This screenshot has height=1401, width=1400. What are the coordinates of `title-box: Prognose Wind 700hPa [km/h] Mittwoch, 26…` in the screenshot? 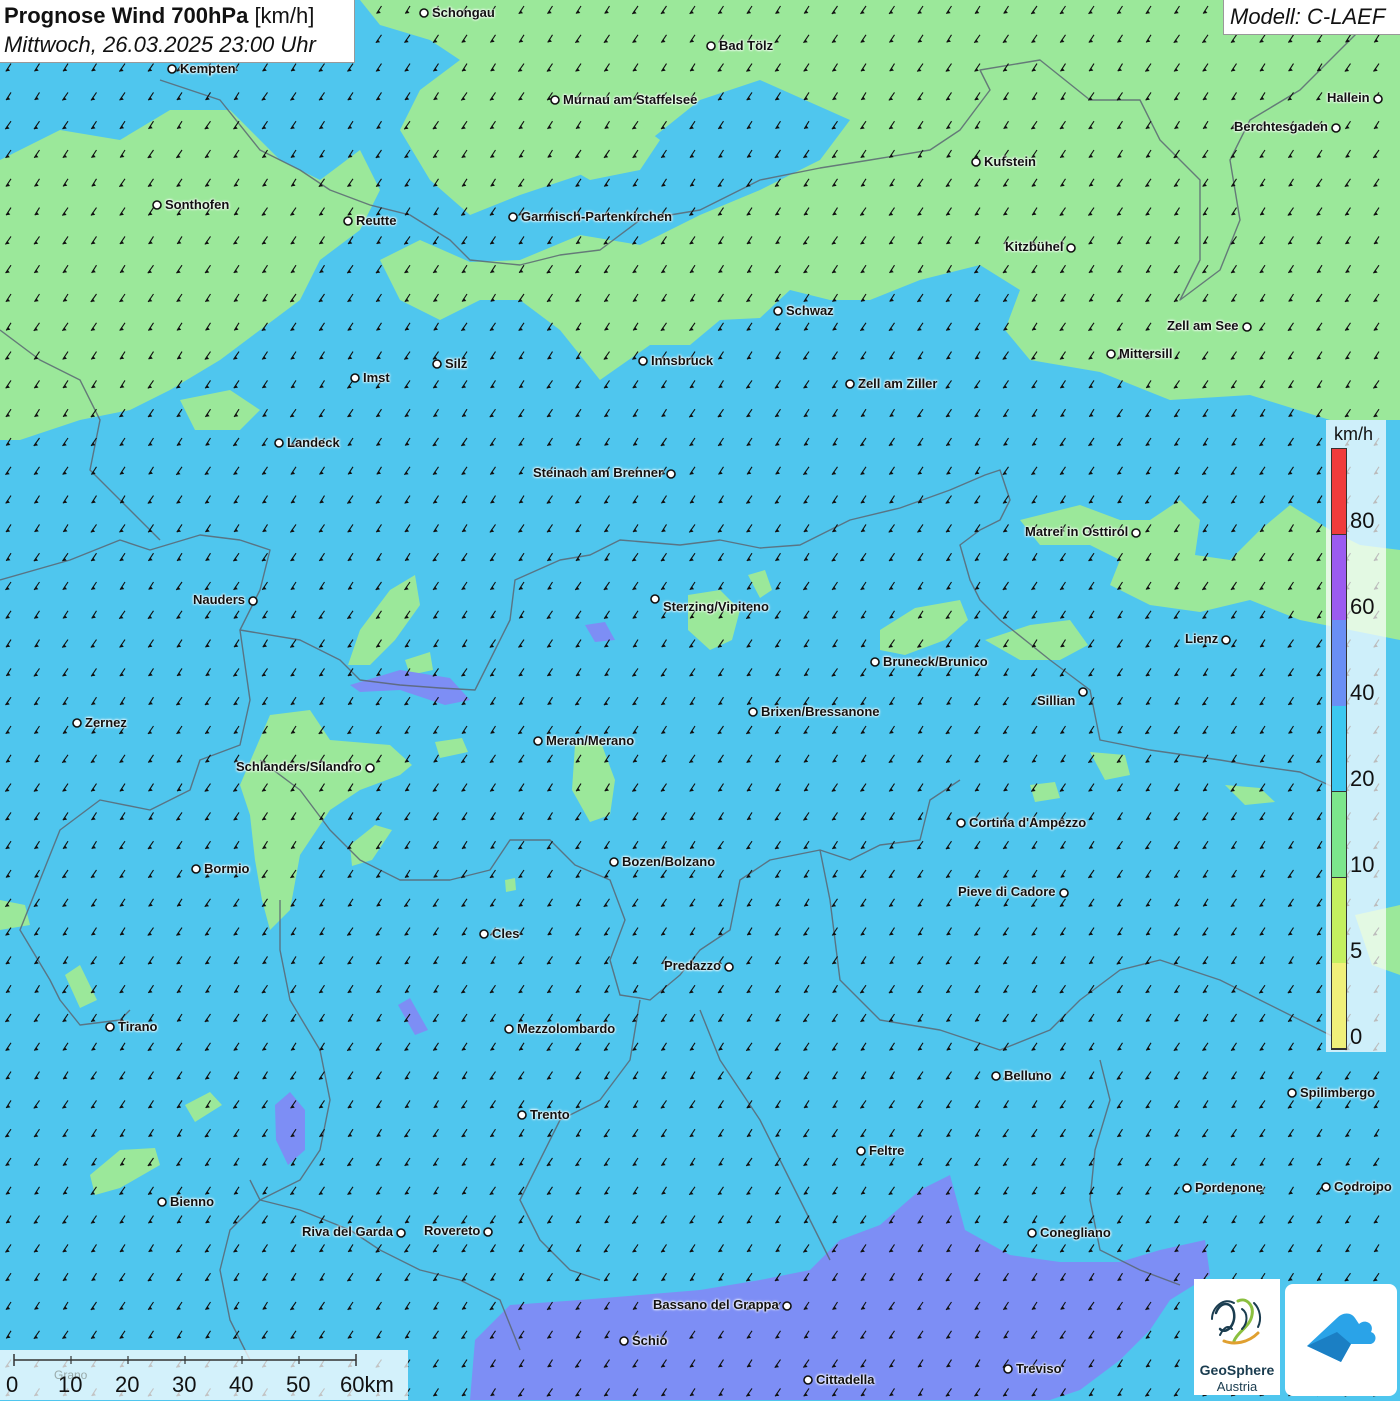 It's located at (177, 31).